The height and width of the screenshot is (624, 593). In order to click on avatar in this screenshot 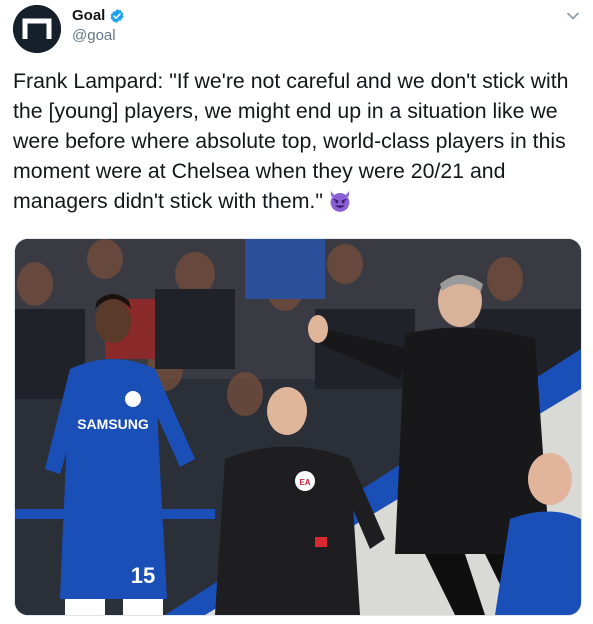, I will do `click(37, 29)`.